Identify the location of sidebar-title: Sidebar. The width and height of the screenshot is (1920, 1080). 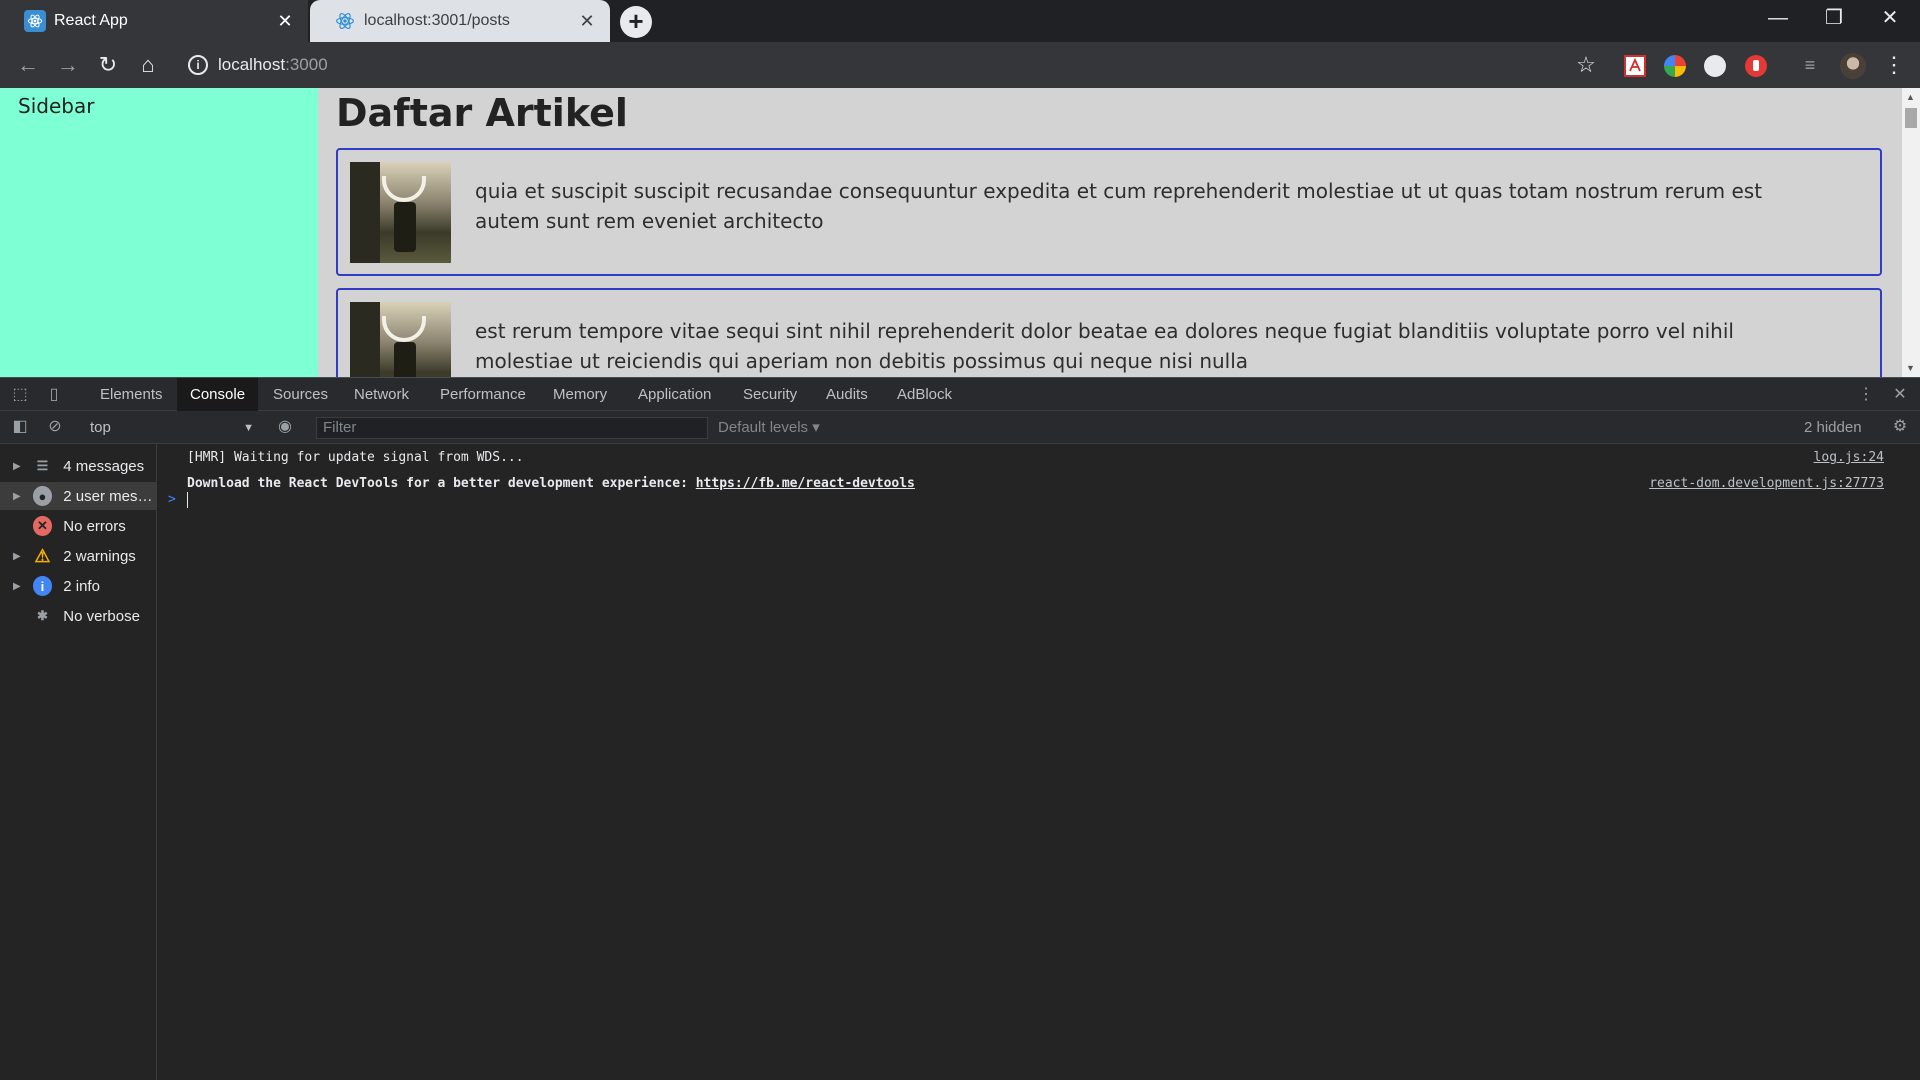
(56, 106).